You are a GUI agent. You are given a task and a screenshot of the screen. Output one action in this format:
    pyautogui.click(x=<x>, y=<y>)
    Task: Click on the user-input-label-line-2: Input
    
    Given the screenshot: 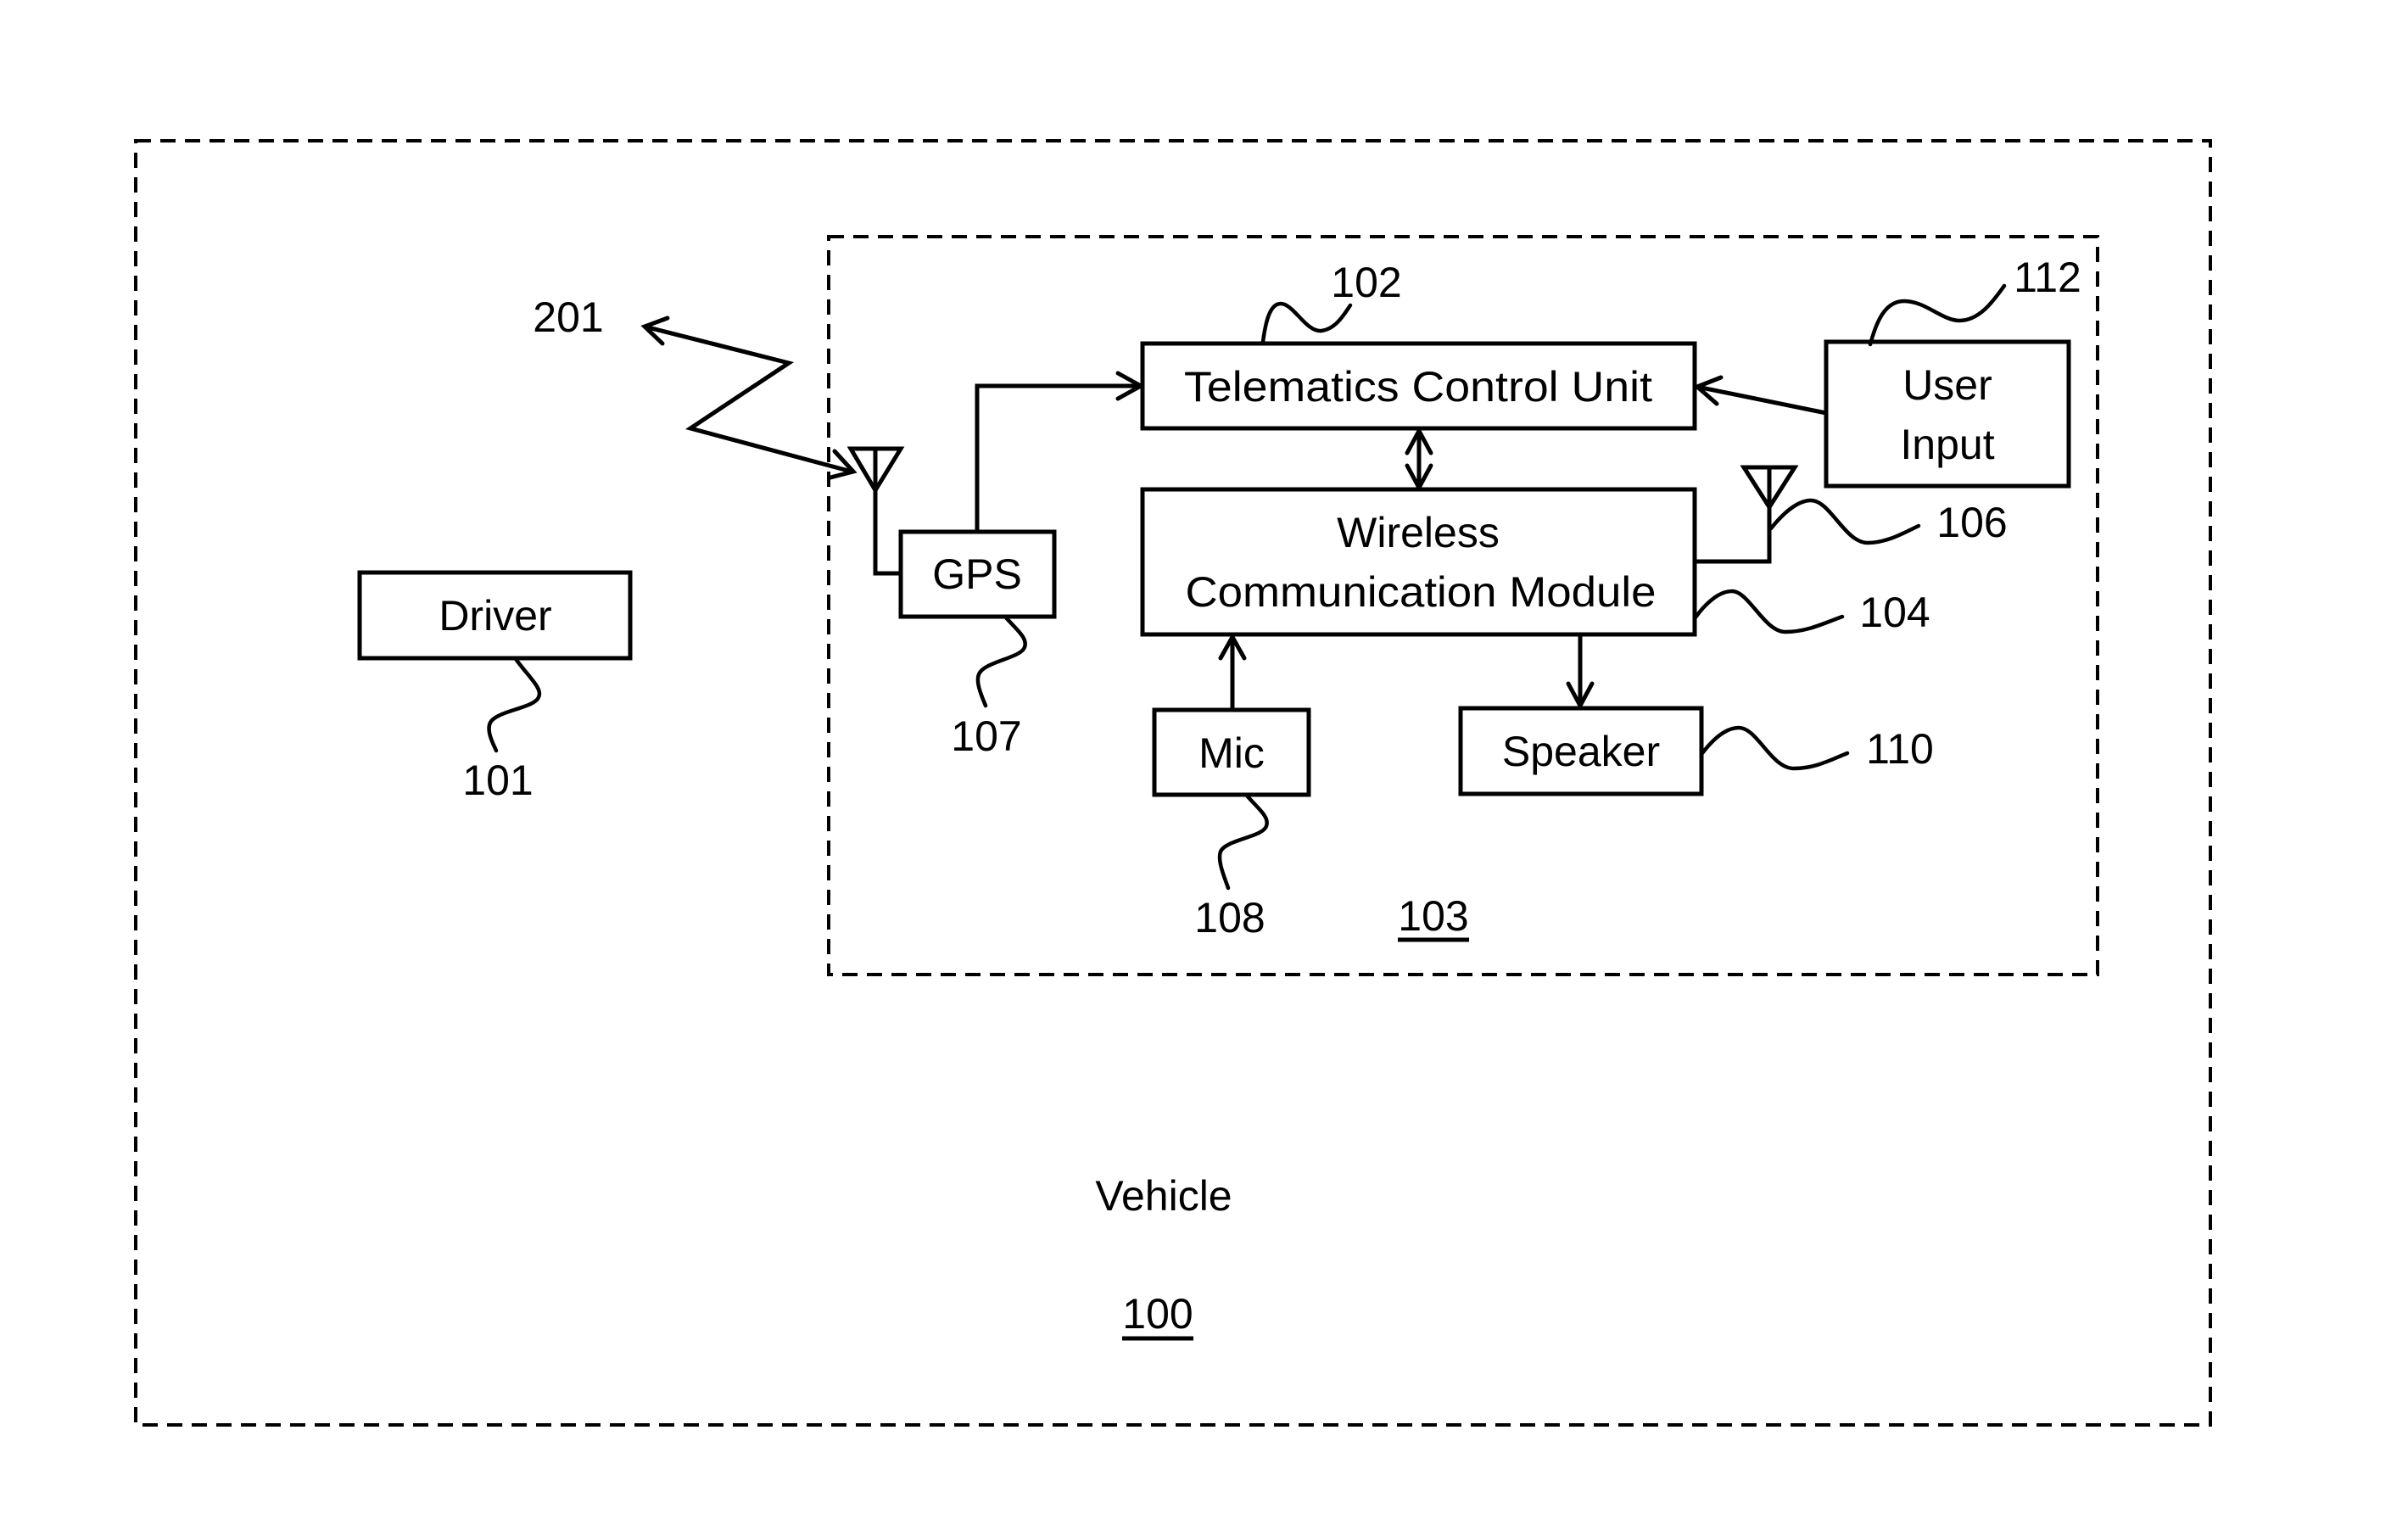 What is the action you would take?
    pyautogui.click(x=1947, y=444)
    